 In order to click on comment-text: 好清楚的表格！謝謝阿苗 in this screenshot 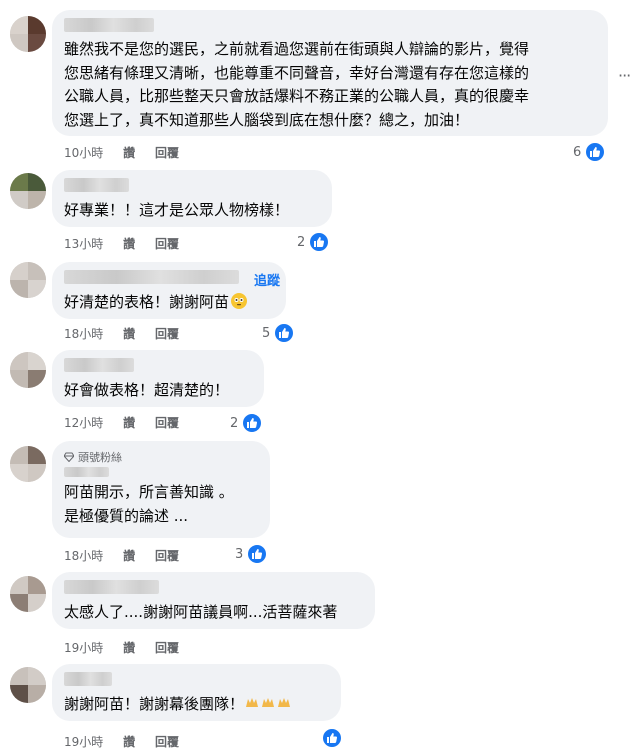, I will do `click(169, 302)`.